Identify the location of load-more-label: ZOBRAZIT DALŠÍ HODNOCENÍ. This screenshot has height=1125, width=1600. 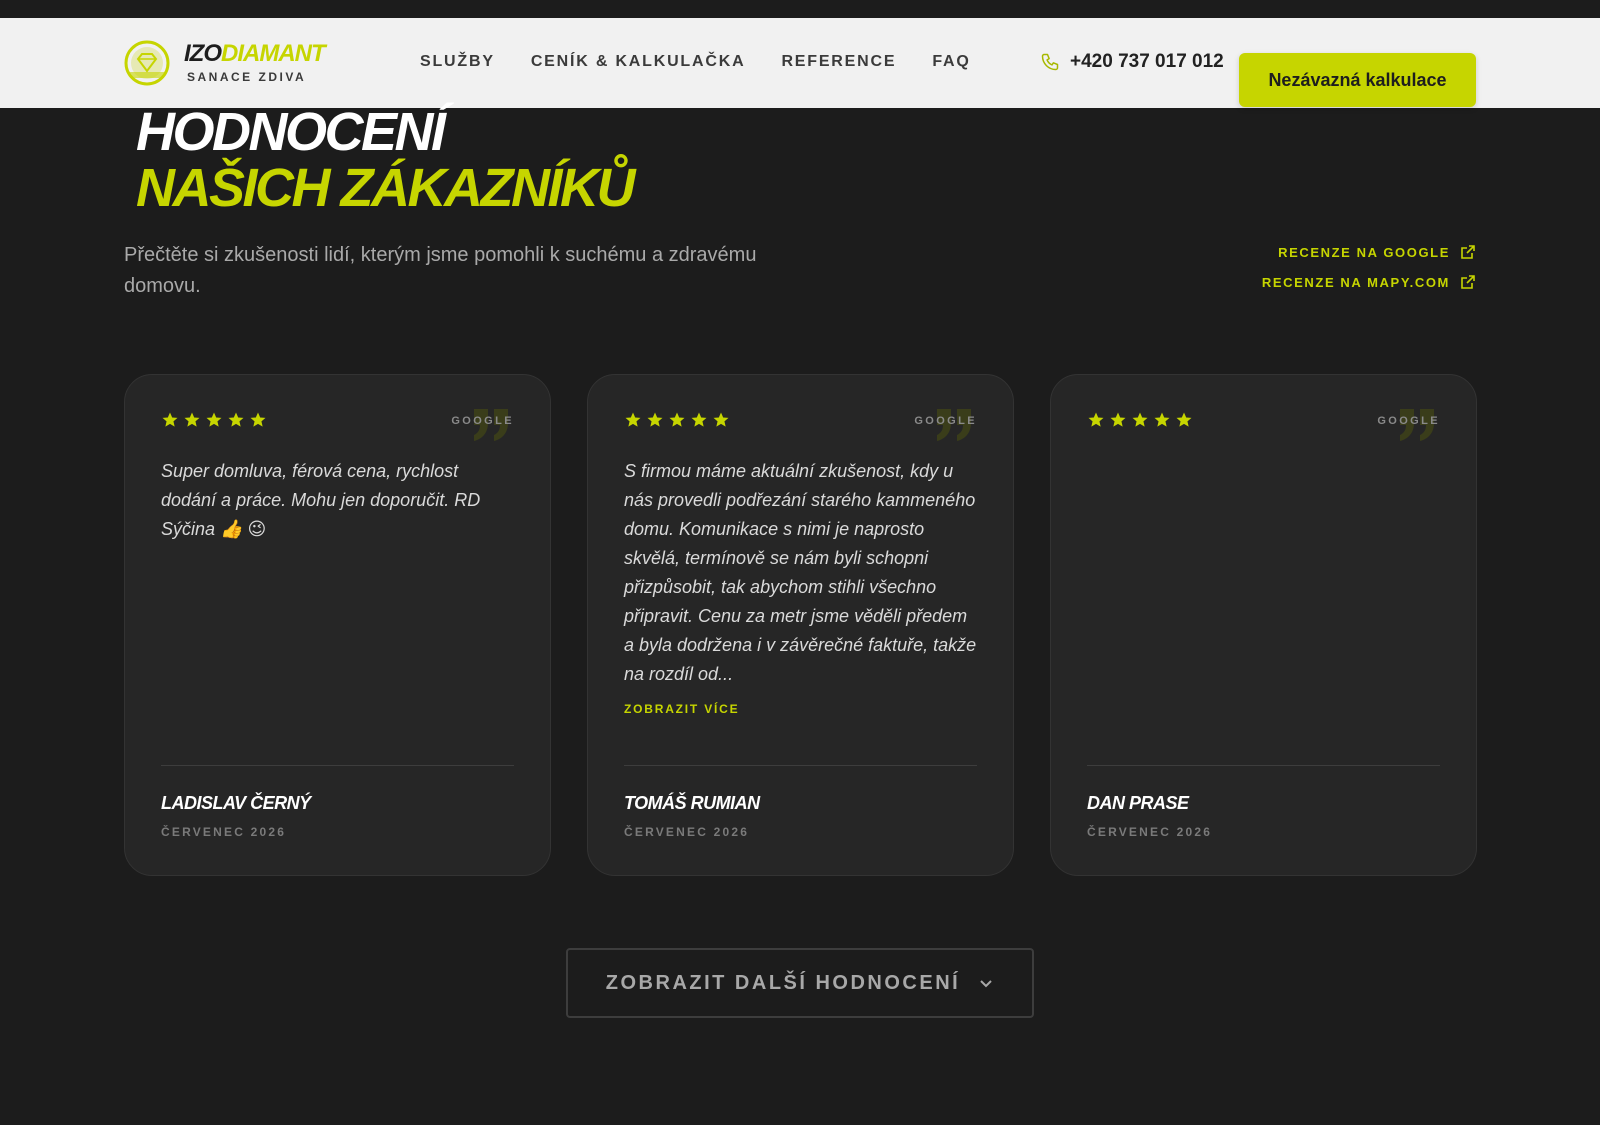
(783, 982).